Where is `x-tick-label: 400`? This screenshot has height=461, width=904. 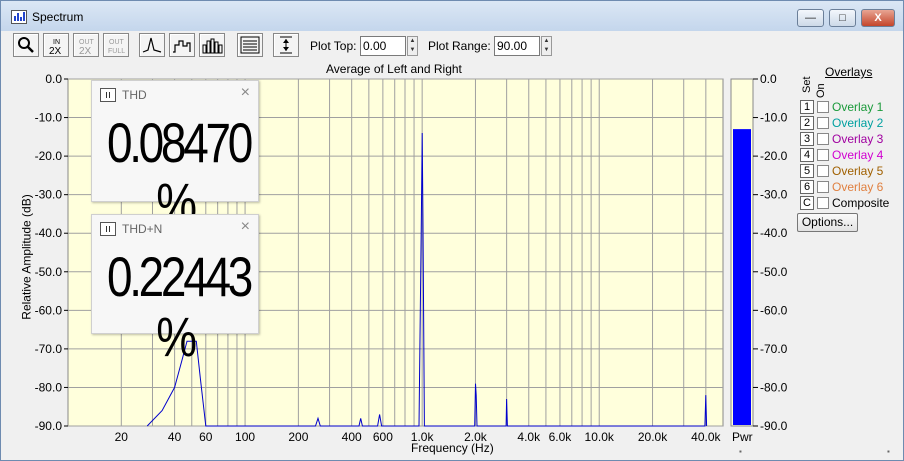
x-tick-label: 400 is located at coordinates (352, 437).